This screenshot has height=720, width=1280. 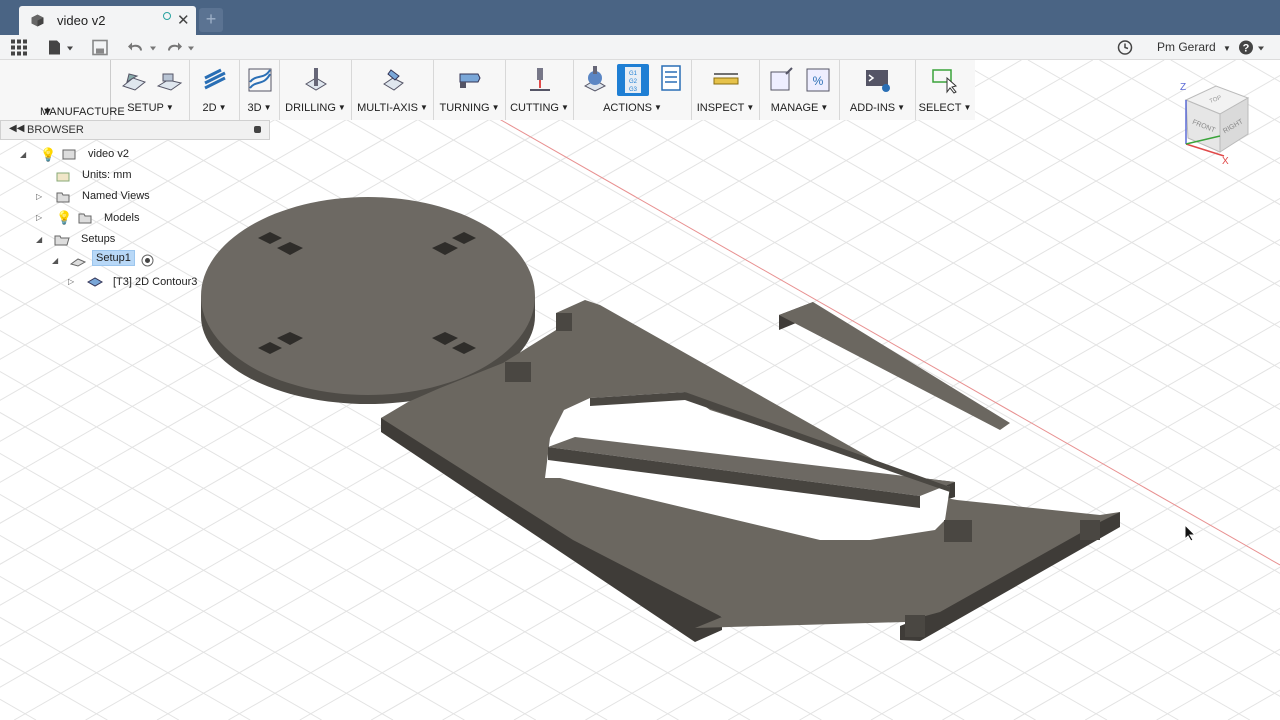 What do you see at coordinates (1190, 533) in the screenshot?
I see `mouse-cursor-icon` at bounding box center [1190, 533].